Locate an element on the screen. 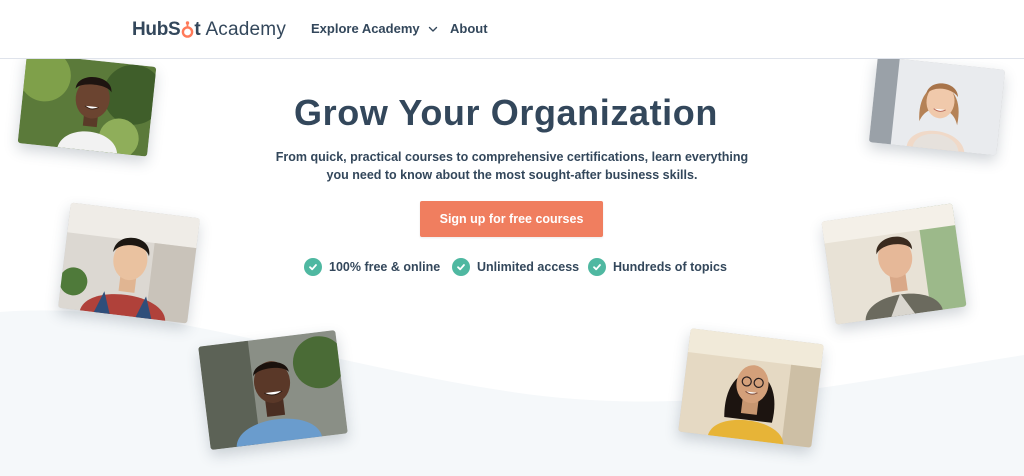  logo-academy: Academy is located at coordinates (246, 29).